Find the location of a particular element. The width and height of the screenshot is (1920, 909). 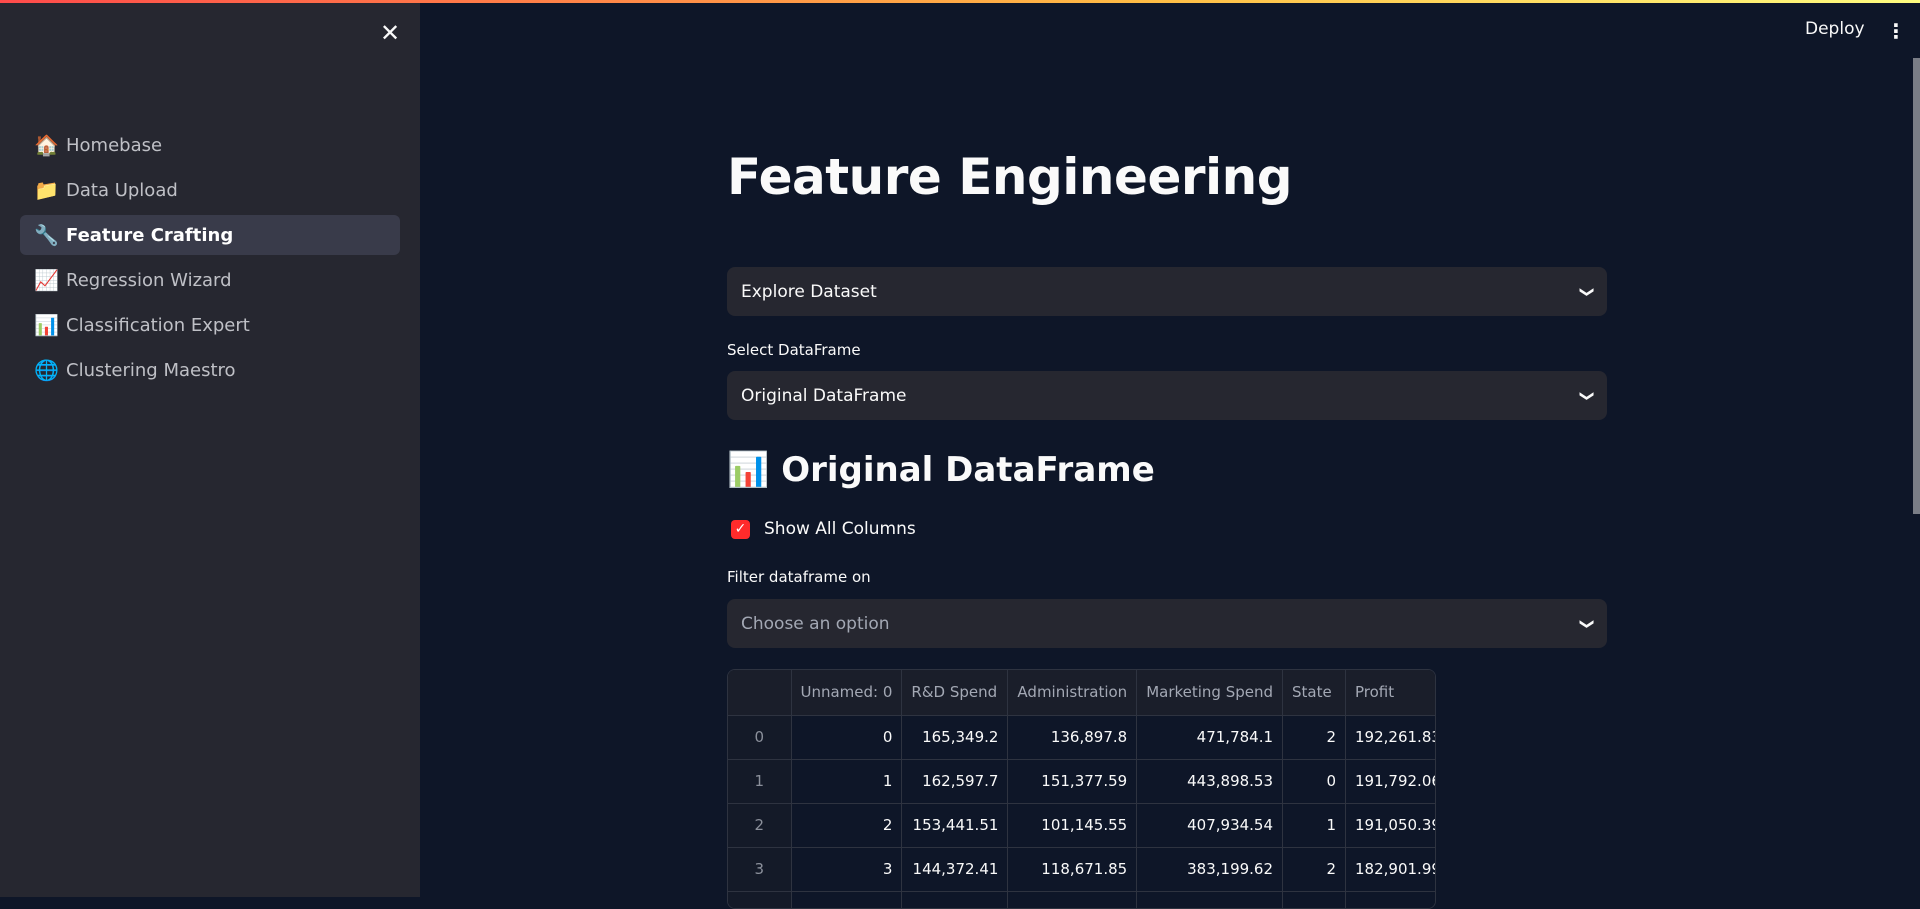

table-cell: 182,901.99 is located at coordinates (1390, 869).